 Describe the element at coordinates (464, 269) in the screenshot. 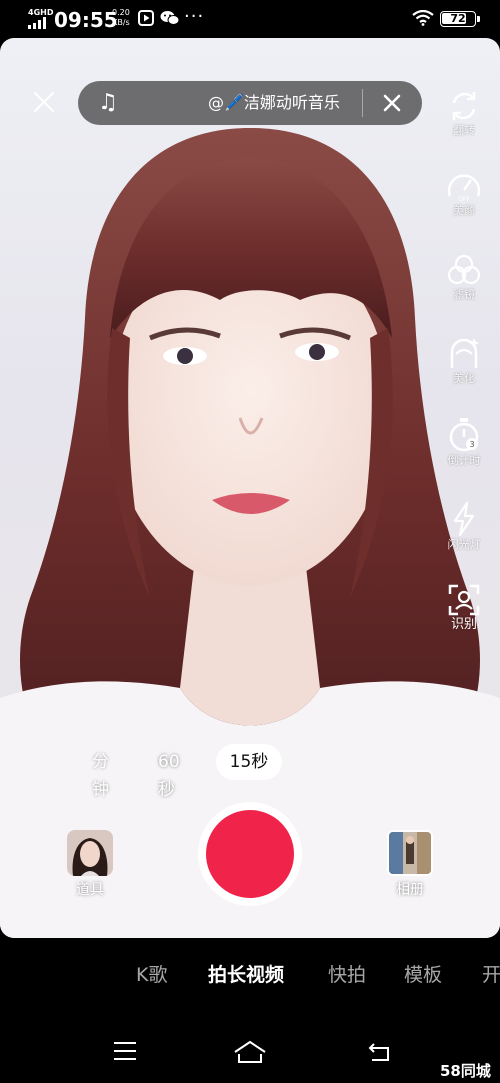

I see `filter-icon` at that location.